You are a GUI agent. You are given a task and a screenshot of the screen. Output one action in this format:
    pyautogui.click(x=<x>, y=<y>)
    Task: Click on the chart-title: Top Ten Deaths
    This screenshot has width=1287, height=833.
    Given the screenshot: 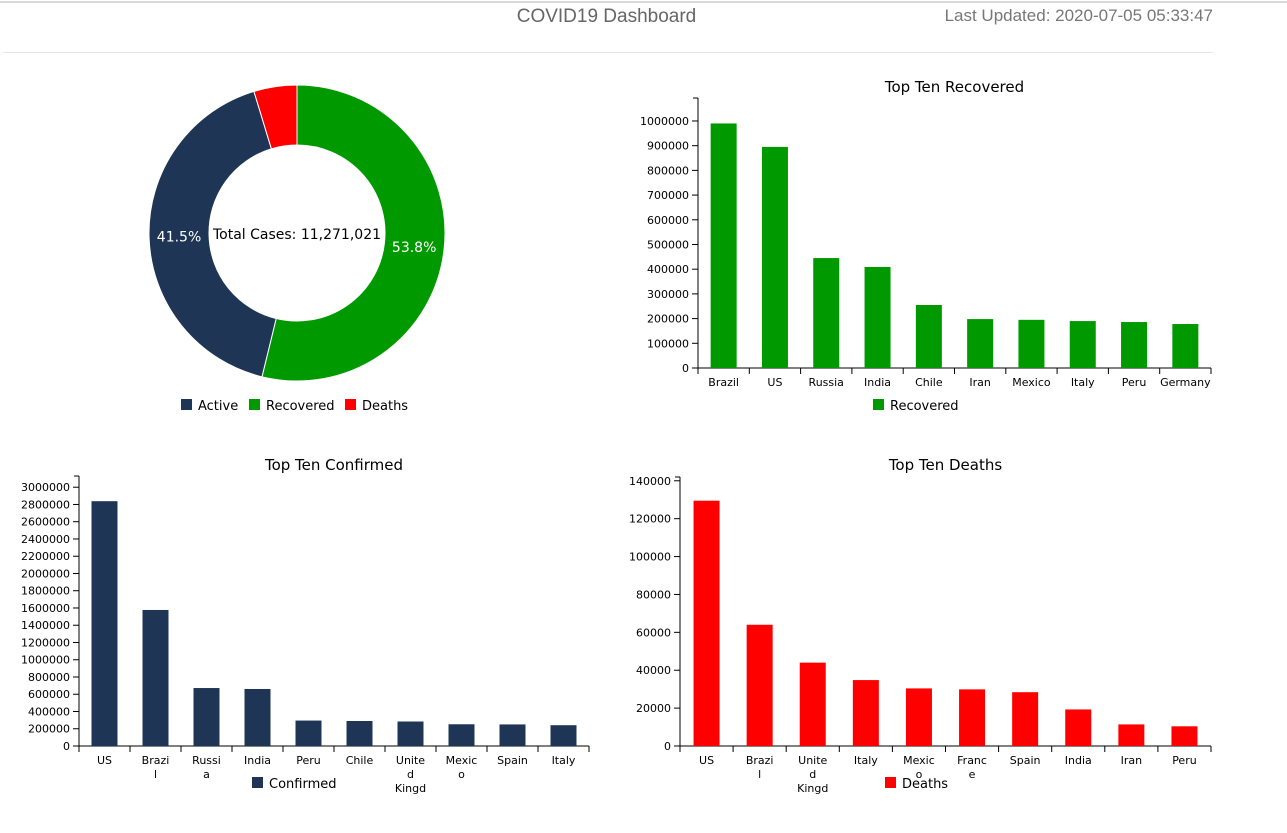 What is the action you would take?
    pyautogui.click(x=945, y=465)
    